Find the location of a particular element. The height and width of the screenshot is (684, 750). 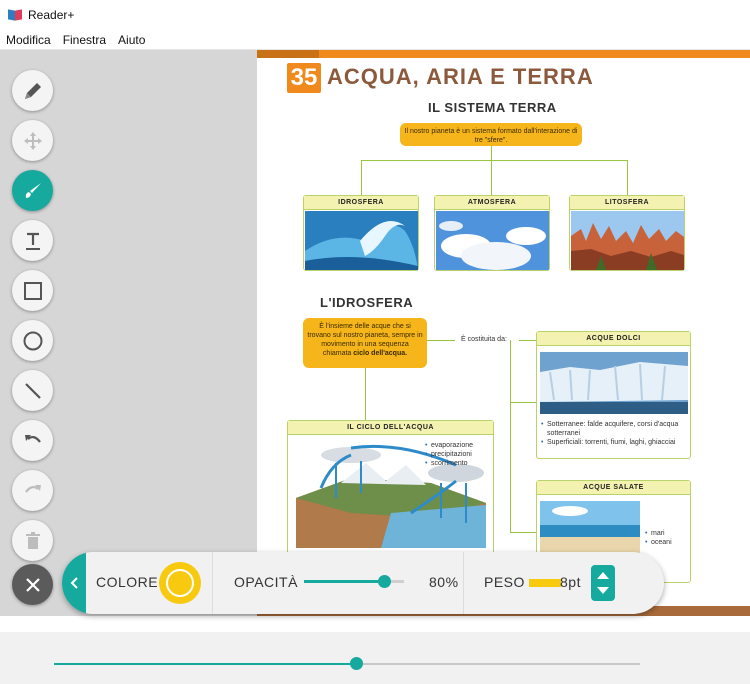

circle-tool is located at coordinates (32, 340).